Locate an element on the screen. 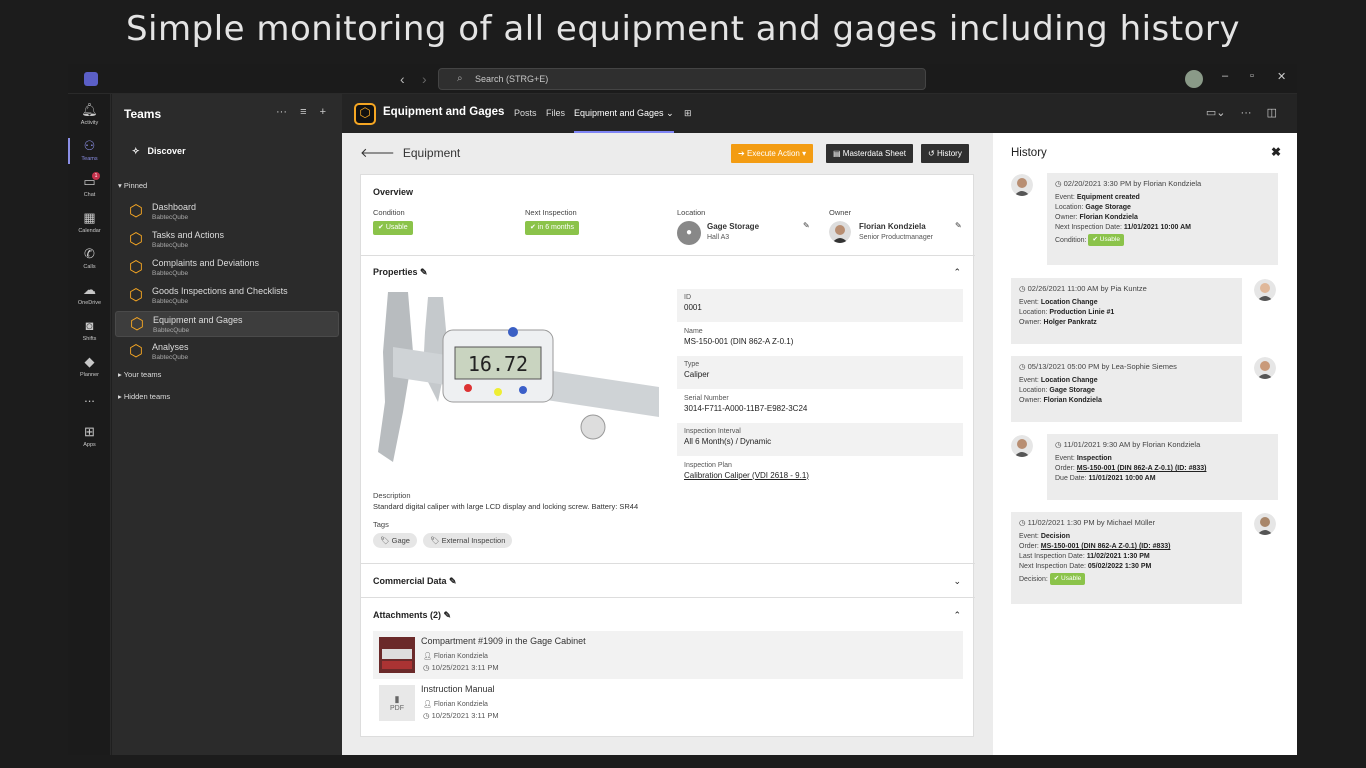  close-icon: ✕ is located at coordinates (1281, 76).